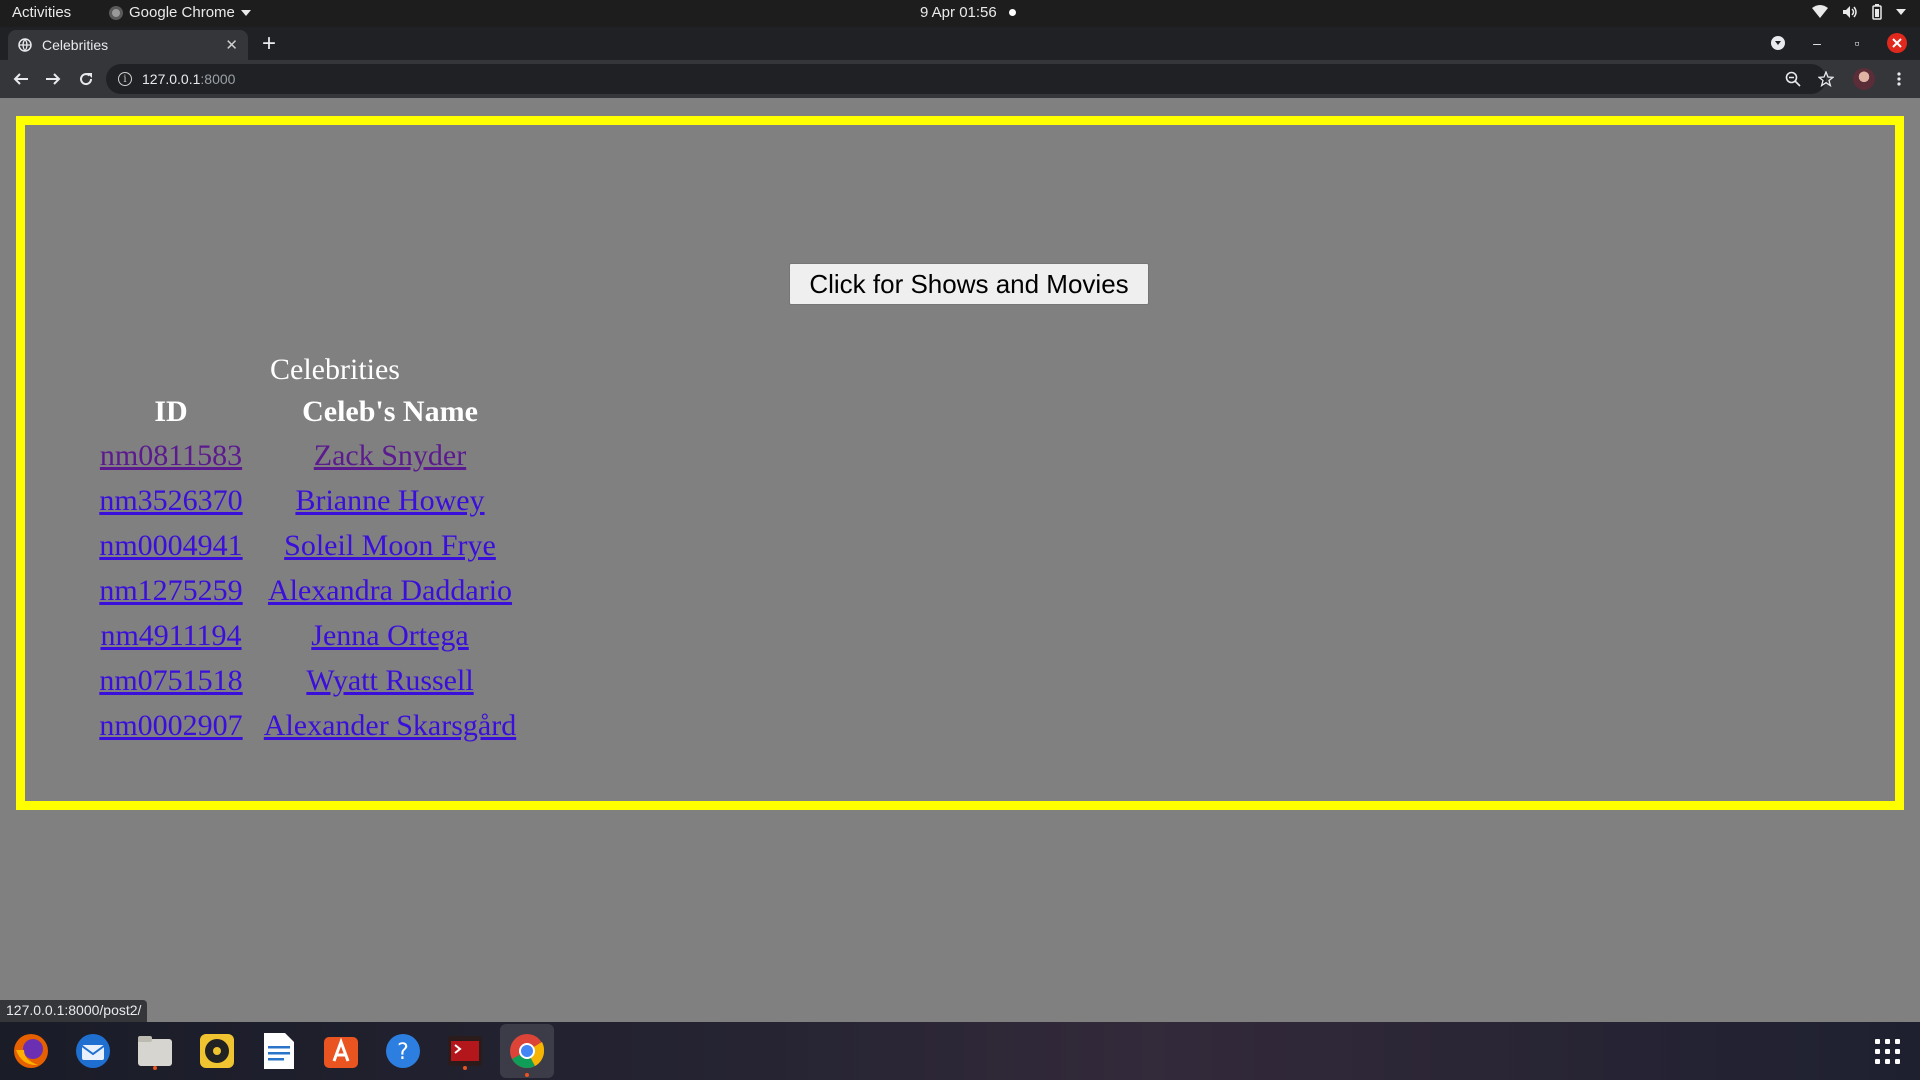 This screenshot has width=1920, height=1080. Describe the element at coordinates (74, 1011) in the screenshot. I see `link-status-bubble: 127.0.0.1:8000/post2/` at that location.